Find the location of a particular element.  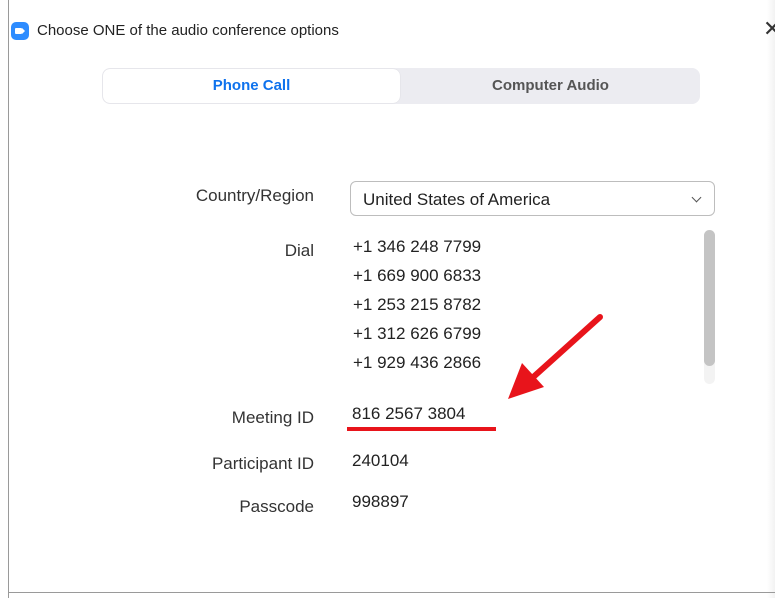

country-region-select: United States of America is located at coordinates (532, 198).